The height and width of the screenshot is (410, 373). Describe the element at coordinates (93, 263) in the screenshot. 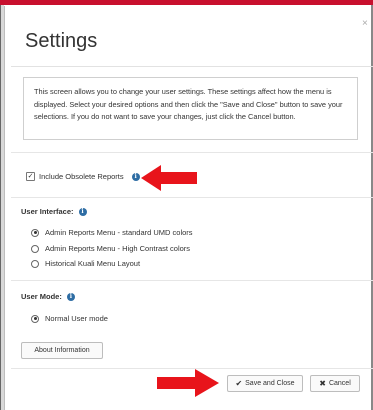

I see `radio-label: Historical Kuali Menu Layout` at that location.